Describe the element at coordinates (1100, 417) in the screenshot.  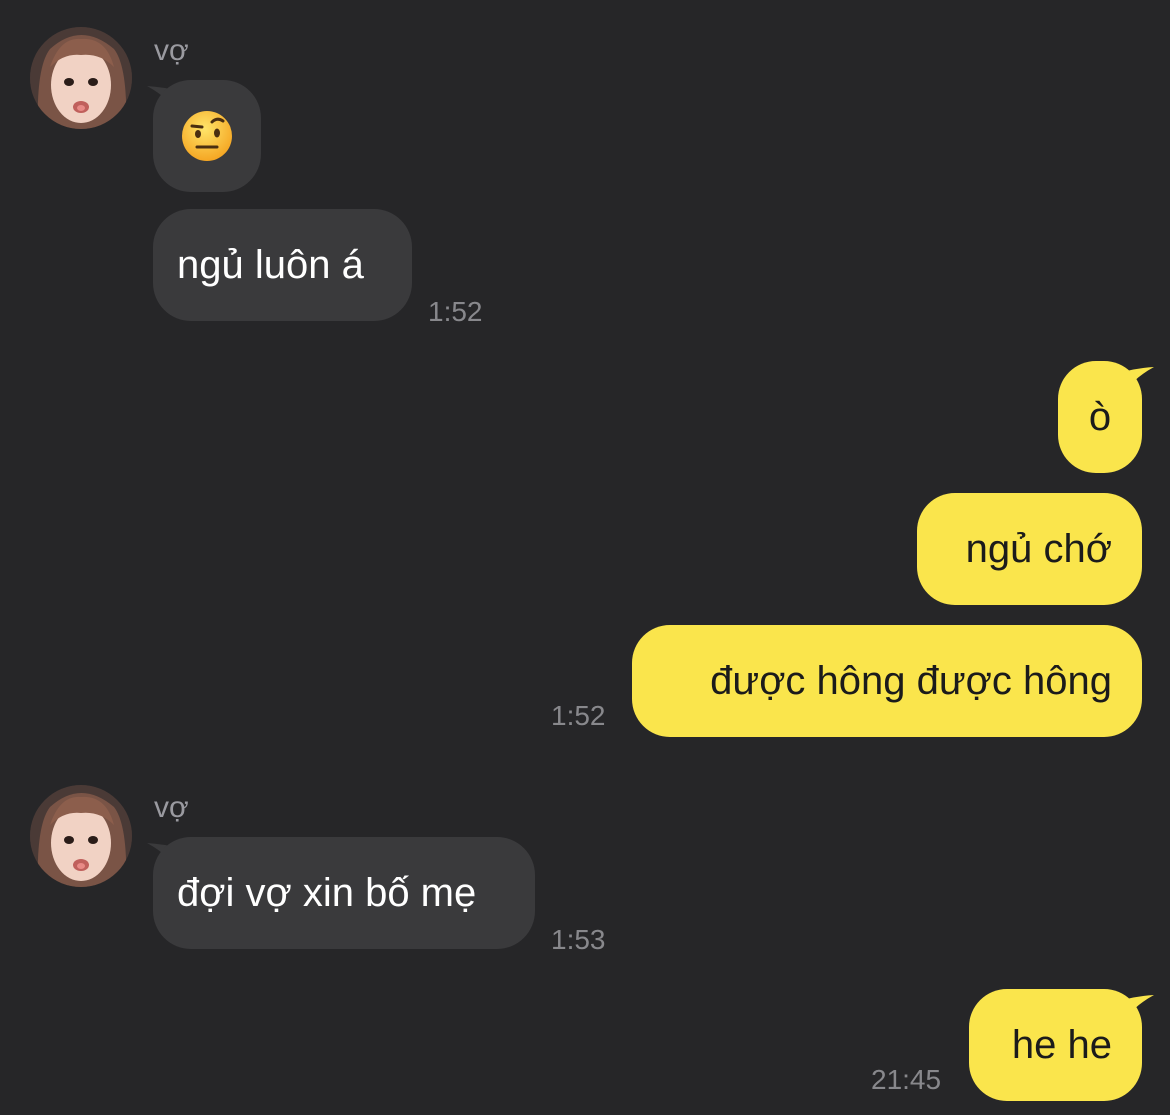
I see `message-bubble: ò` at that location.